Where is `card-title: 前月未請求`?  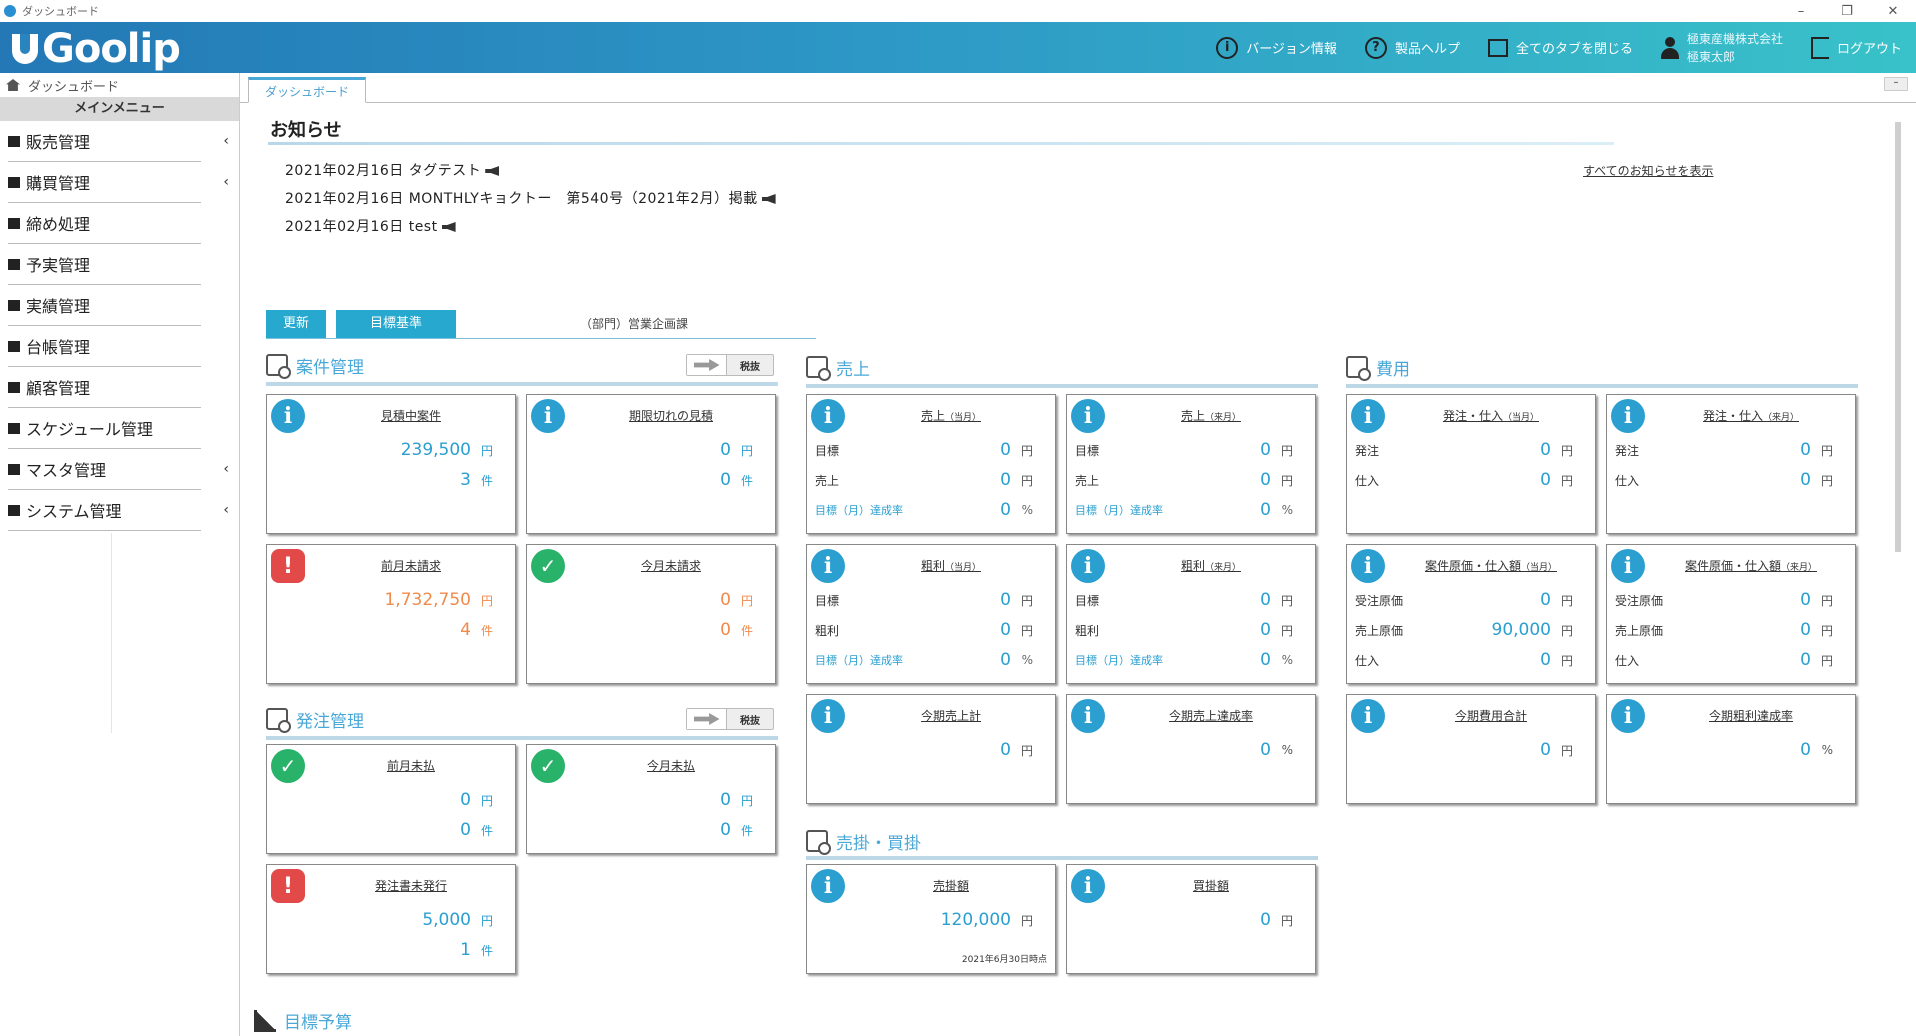 card-title: 前月未請求 is located at coordinates (411, 565).